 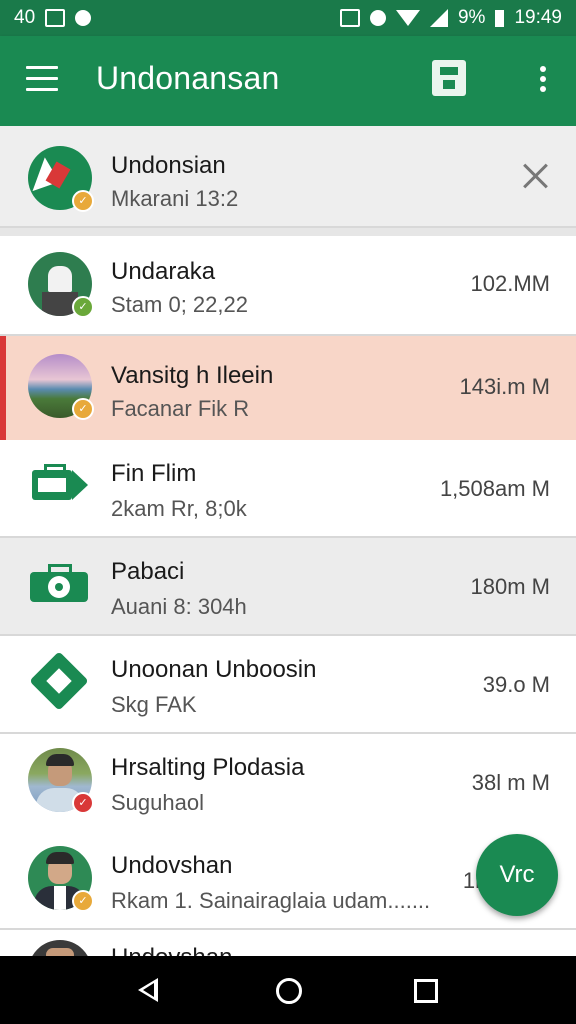 What do you see at coordinates (288, 227) in the screenshot?
I see `divider` at bounding box center [288, 227].